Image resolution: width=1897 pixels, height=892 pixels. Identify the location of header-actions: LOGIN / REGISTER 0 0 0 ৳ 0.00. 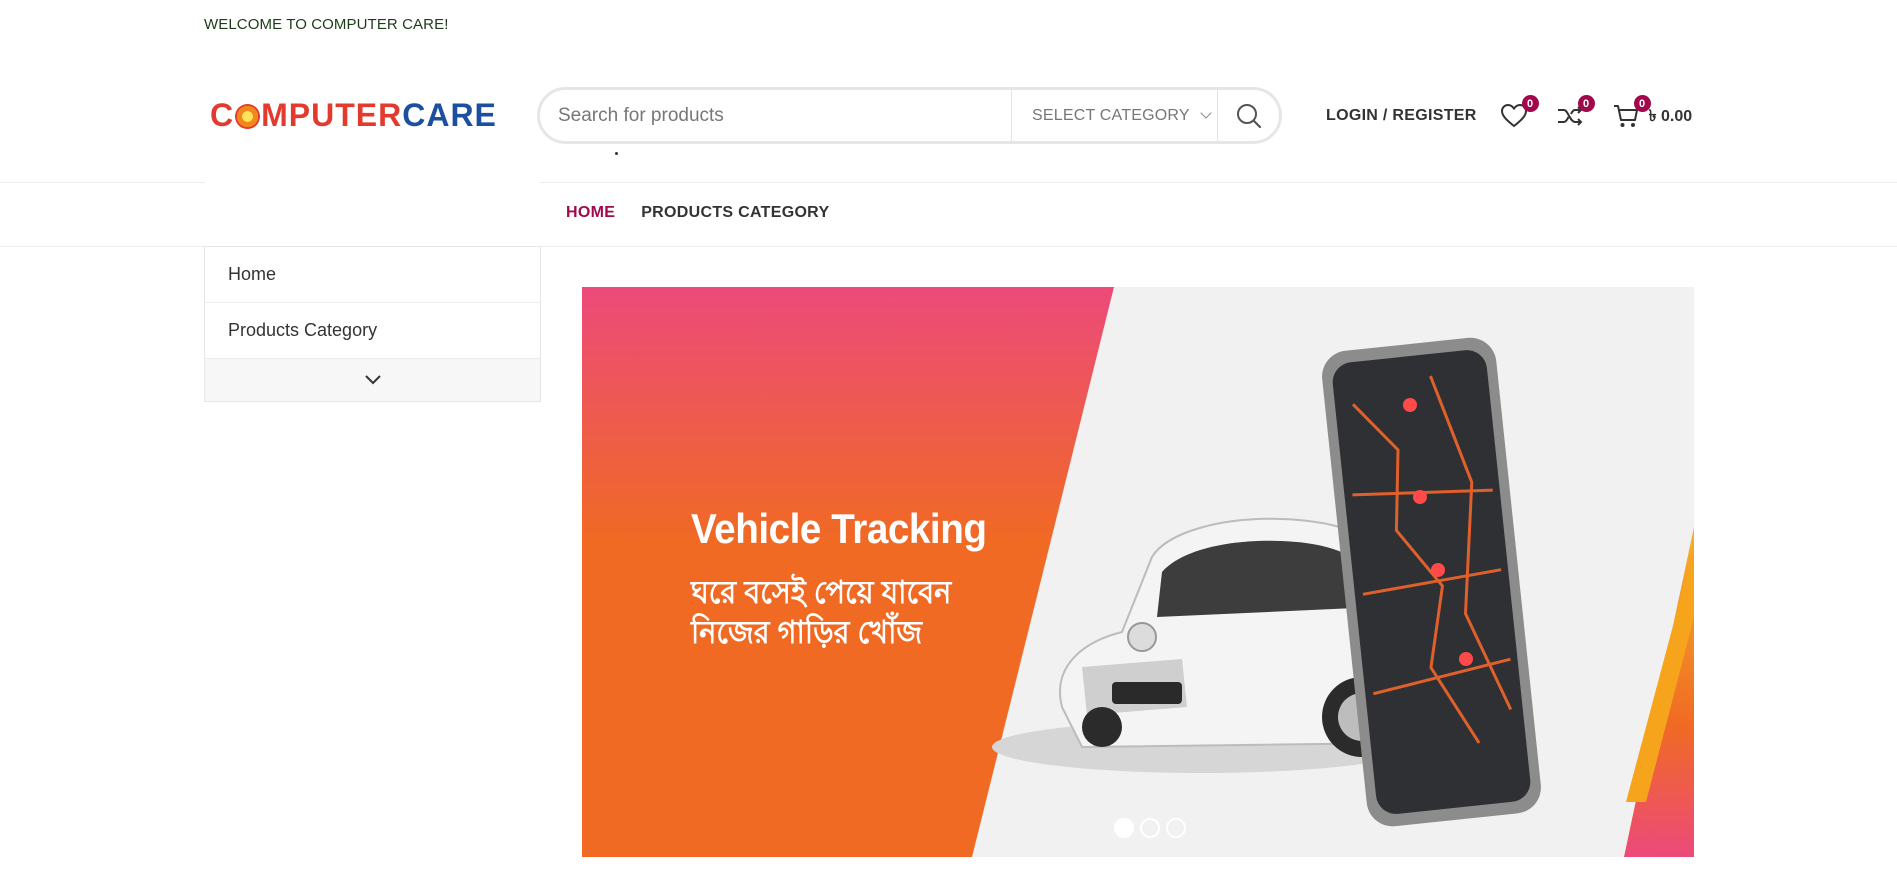
(1509, 113).